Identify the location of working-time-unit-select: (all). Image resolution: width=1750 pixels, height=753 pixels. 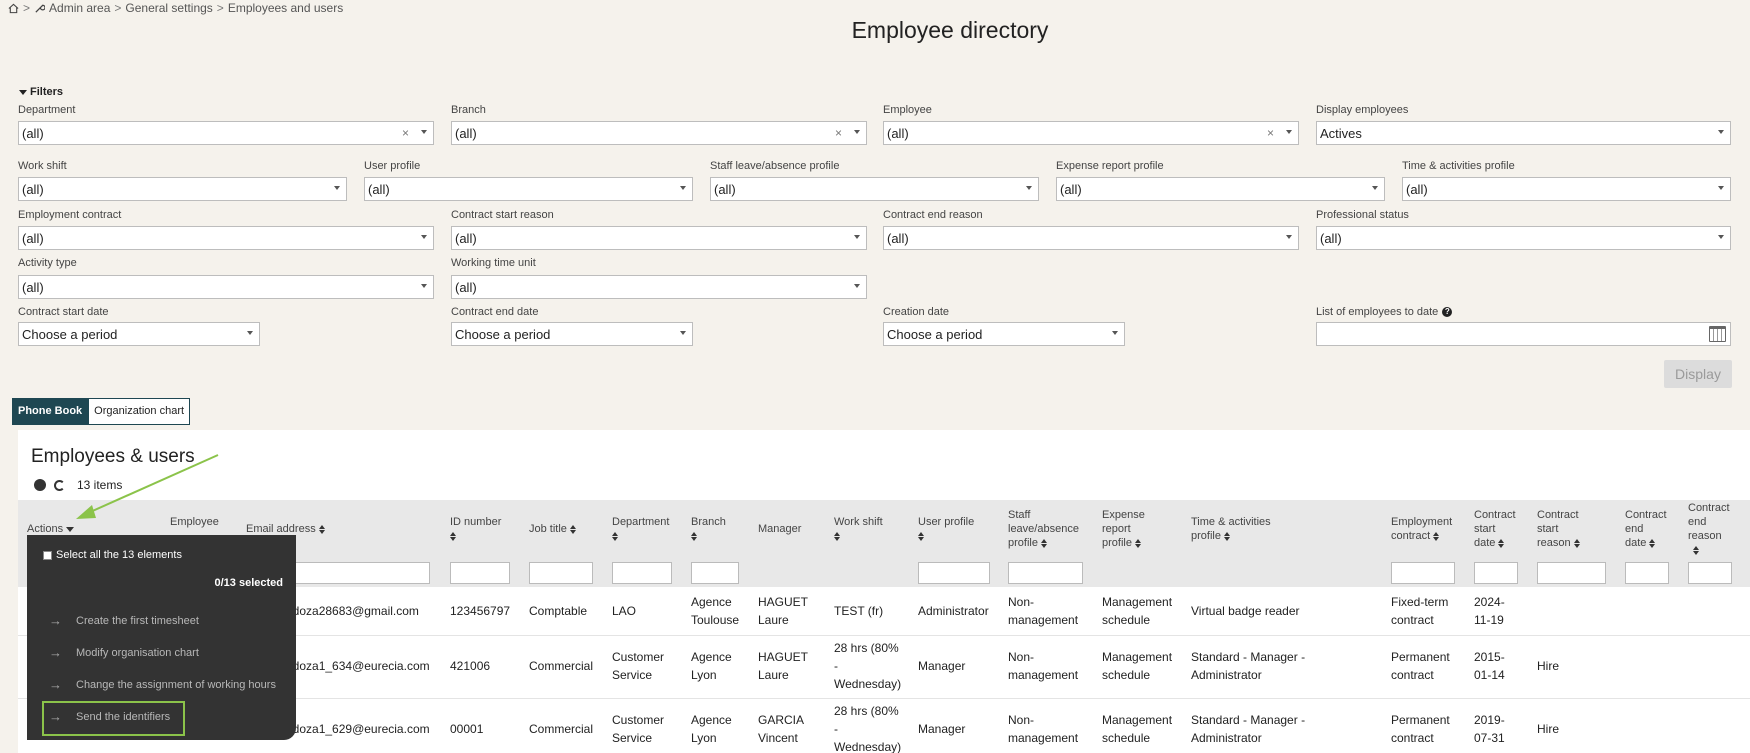
(659, 287).